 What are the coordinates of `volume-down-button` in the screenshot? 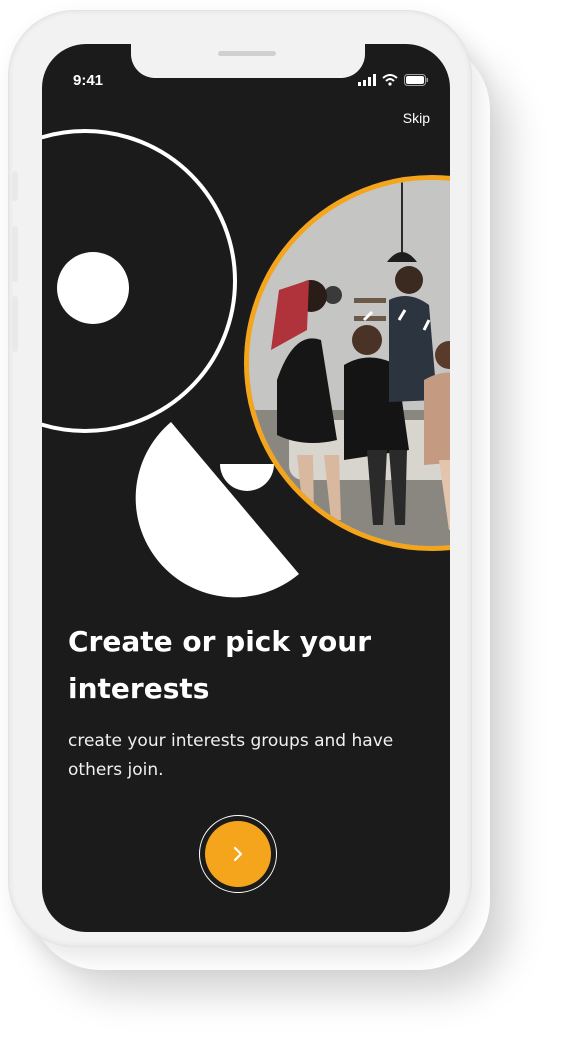 It's located at (15, 324).